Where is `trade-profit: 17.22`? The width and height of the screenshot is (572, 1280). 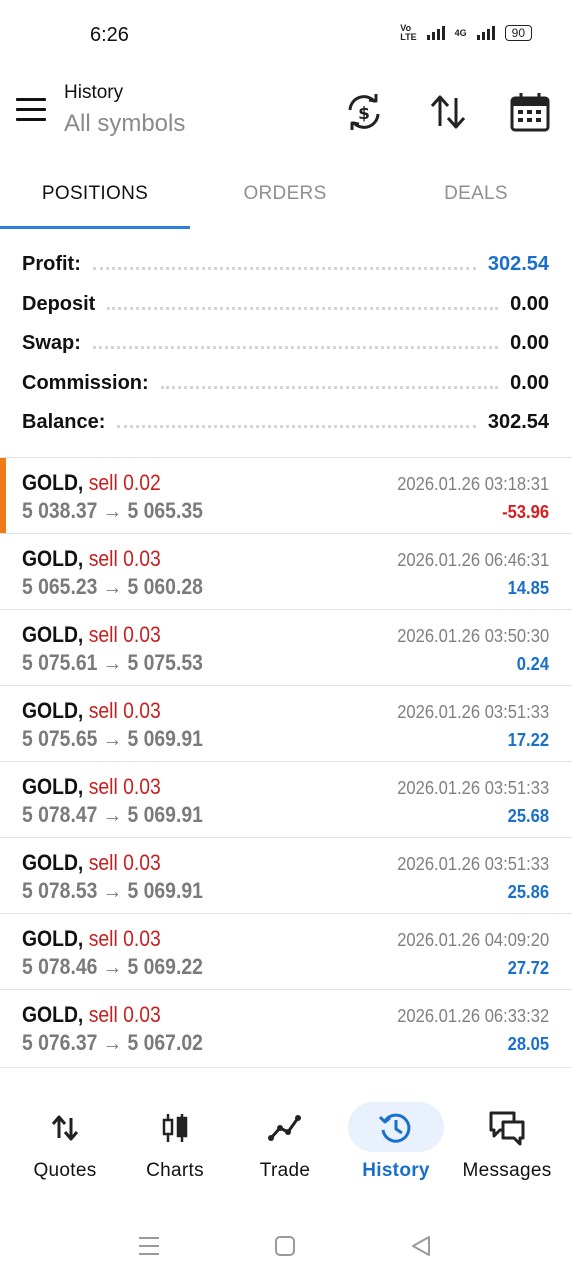
trade-profit: 17.22 is located at coordinates (528, 740).